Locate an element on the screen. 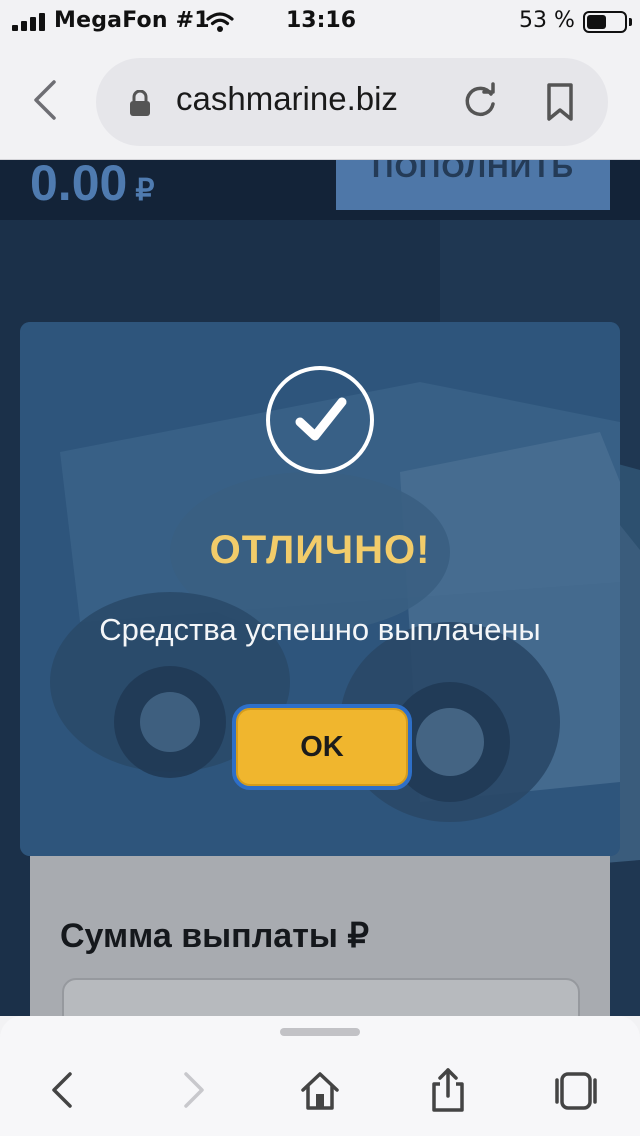 The image size is (640, 1136). battery-icon is located at coordinates (605, 22).